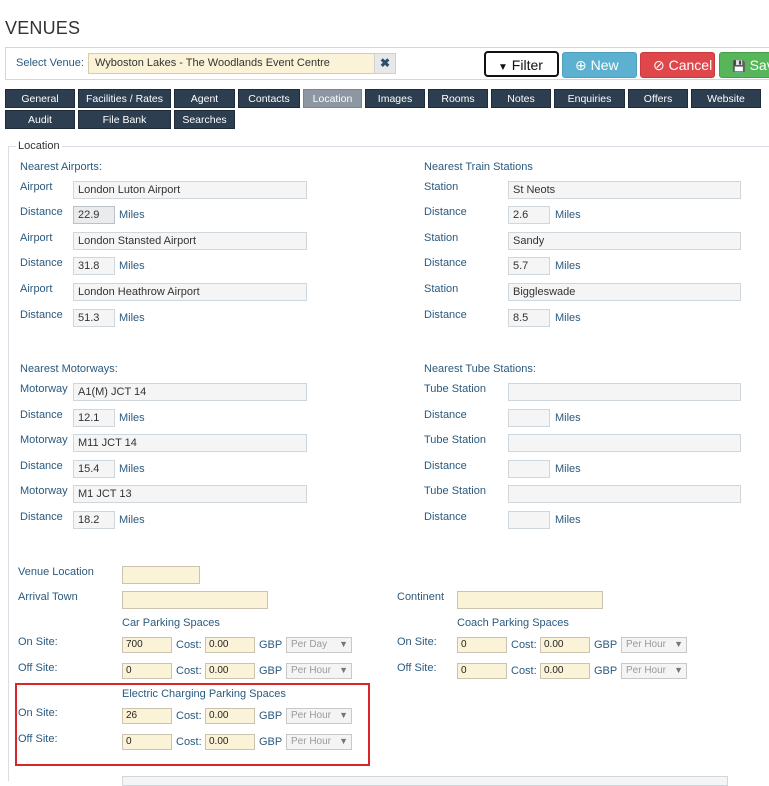  Describe the element at coordinates (69, 369) in the screenshot. I see `nearest-motorways-heading: Nearest Motorways:` at that location.